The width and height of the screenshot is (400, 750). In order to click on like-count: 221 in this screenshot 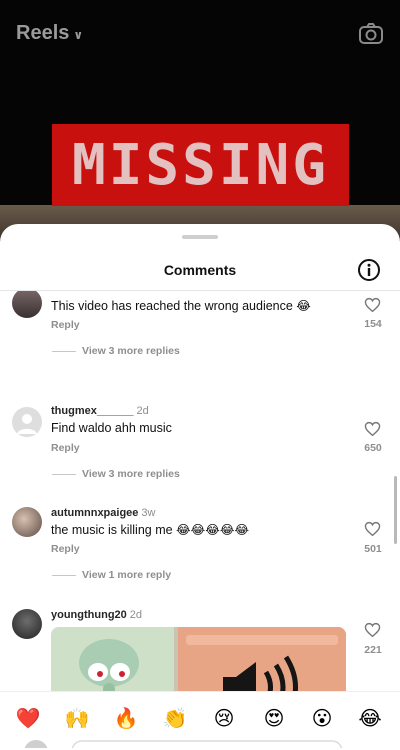, I will do `click(373, 650)`.